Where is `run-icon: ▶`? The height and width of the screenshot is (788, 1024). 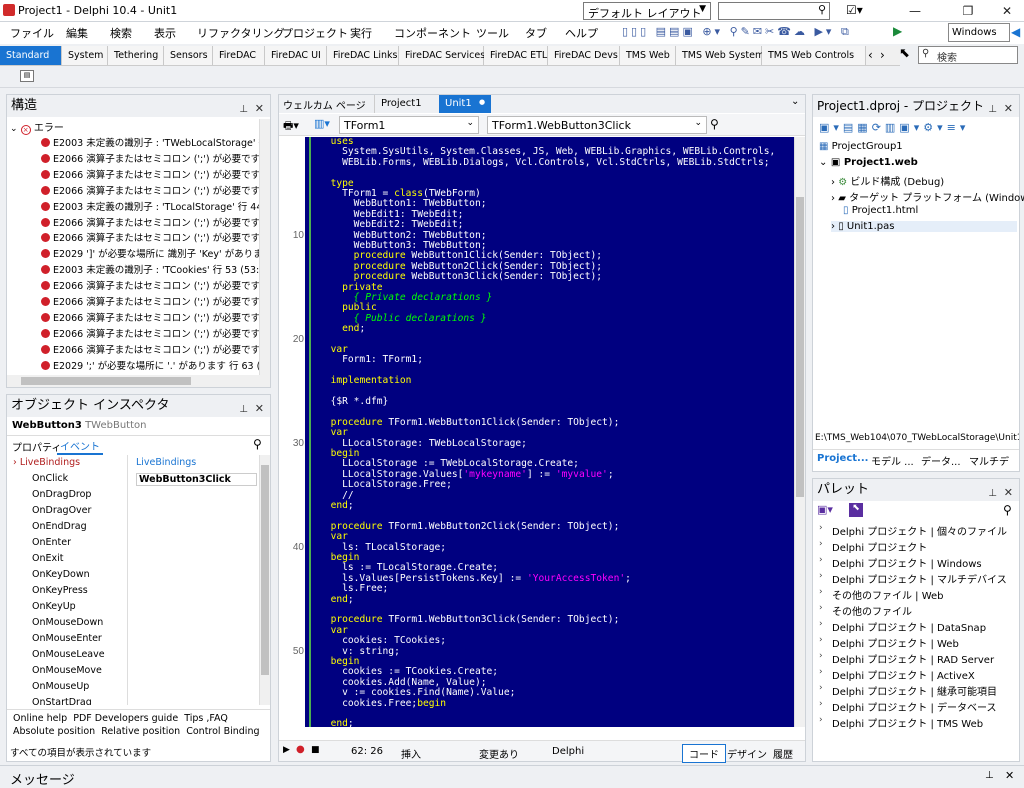
run-icon: ▶ is located at coordinates (897, 31).